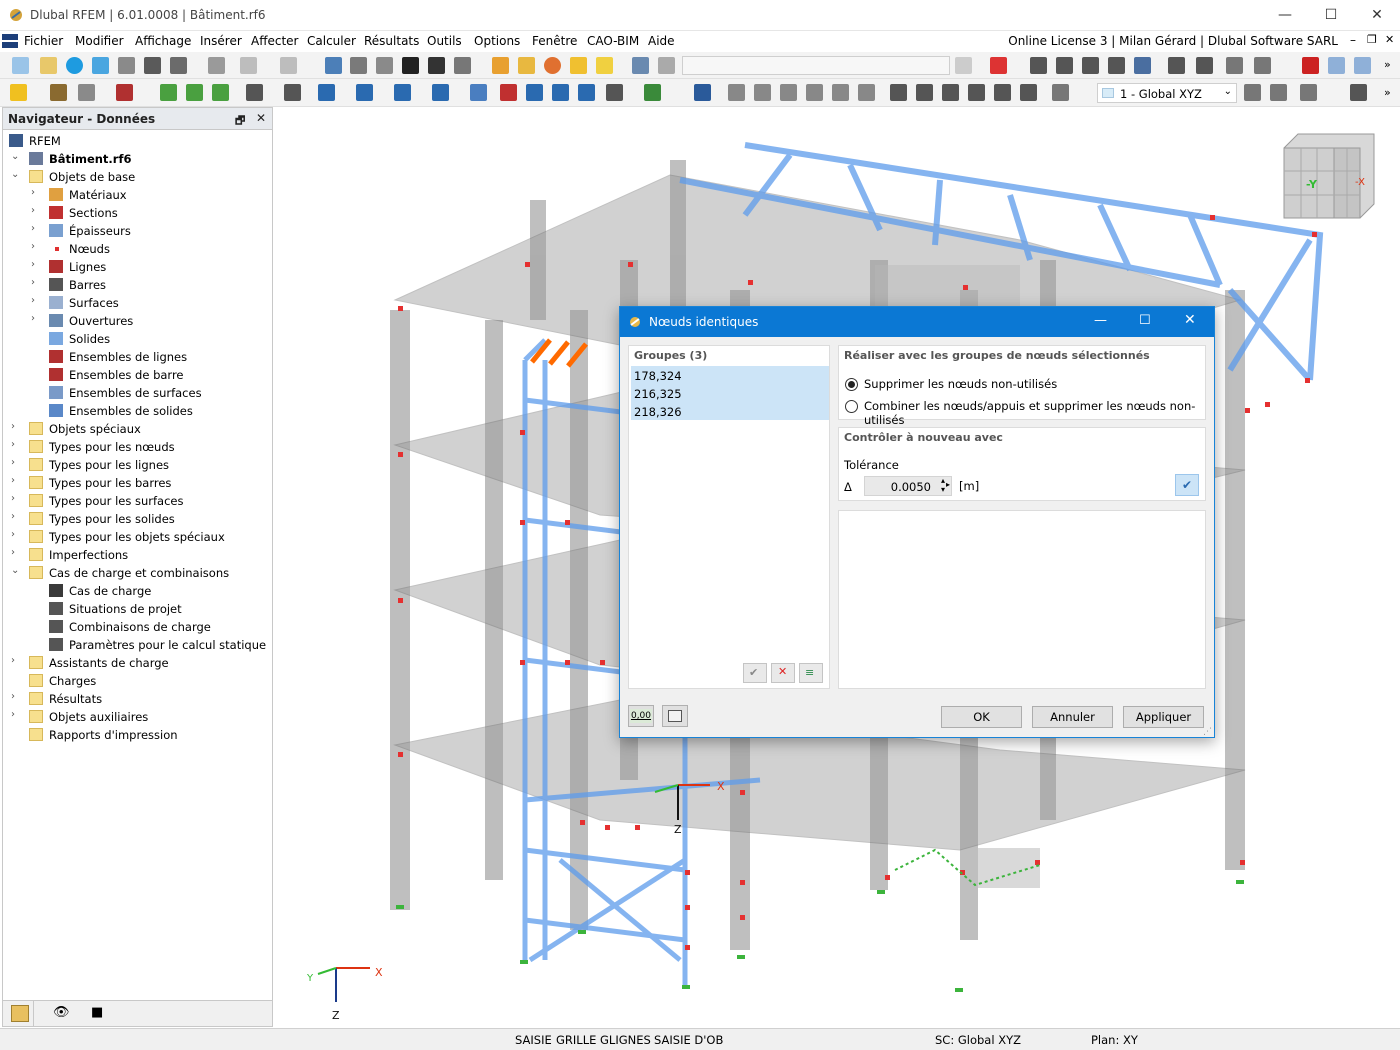  What do you see at coordinates (124, 92) in the screenshot?
I see `polyline-icon` at bounding box center [124, 92].